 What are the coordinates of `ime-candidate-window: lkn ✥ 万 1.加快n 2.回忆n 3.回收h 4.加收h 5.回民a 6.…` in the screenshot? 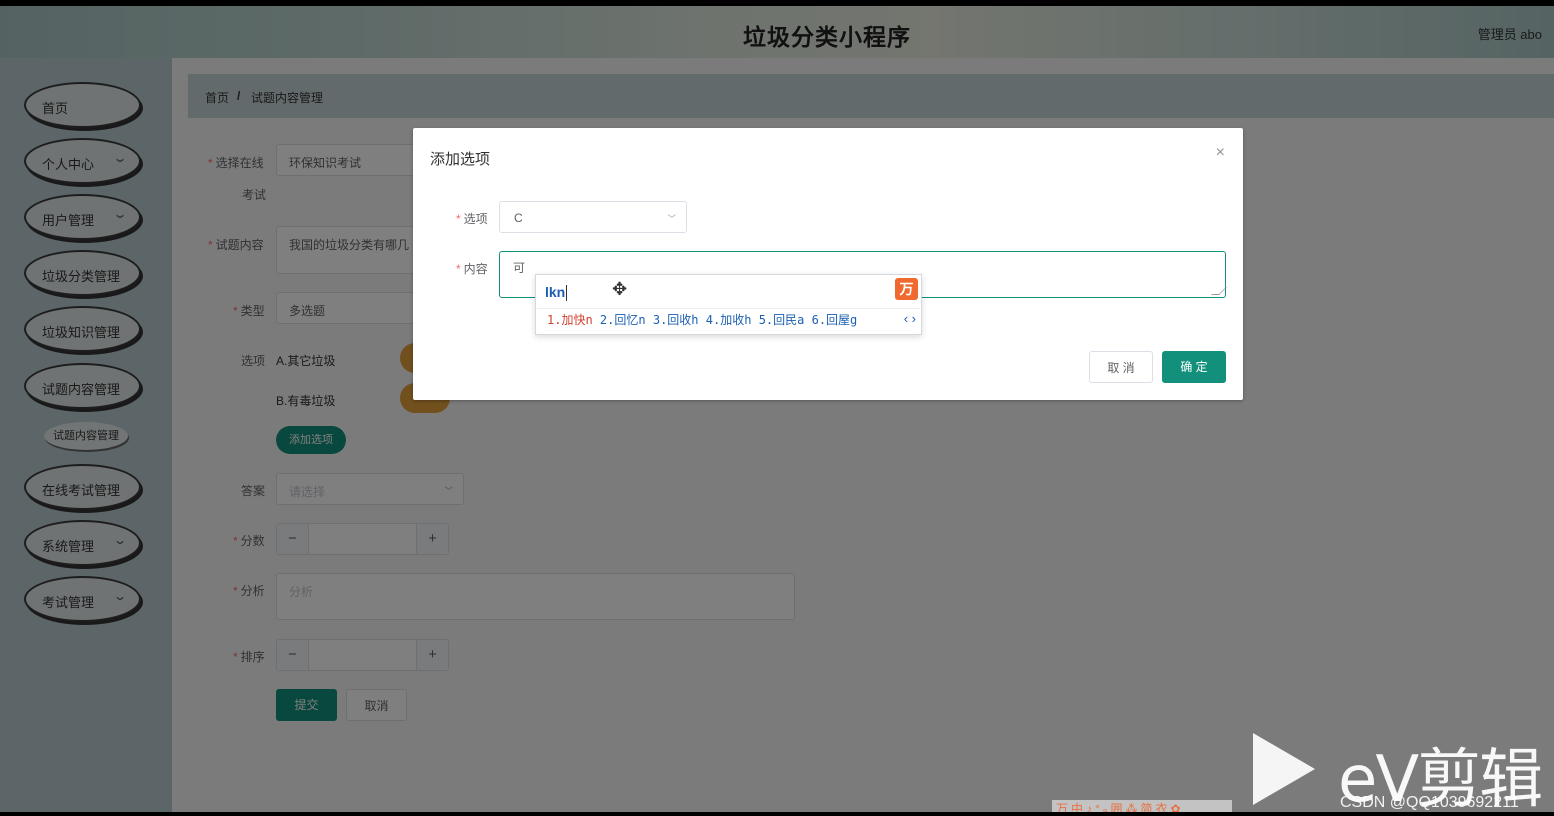 It's located at (728, 304).